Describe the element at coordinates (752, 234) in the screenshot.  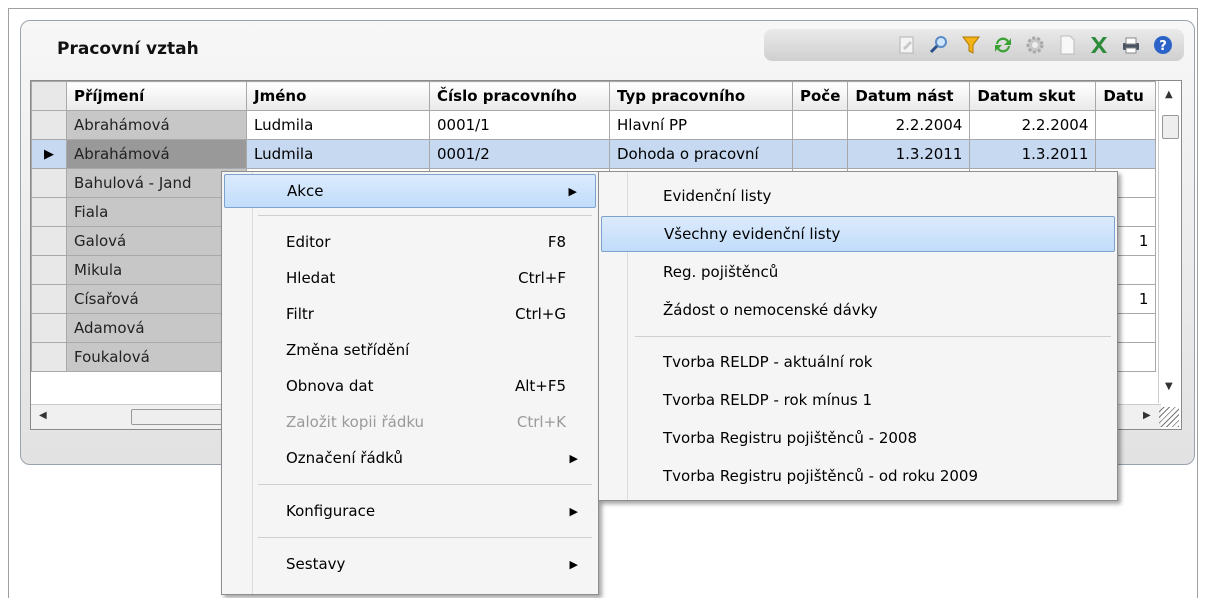
I see `menu-item-label: Všechny evidenční listy` at that location.